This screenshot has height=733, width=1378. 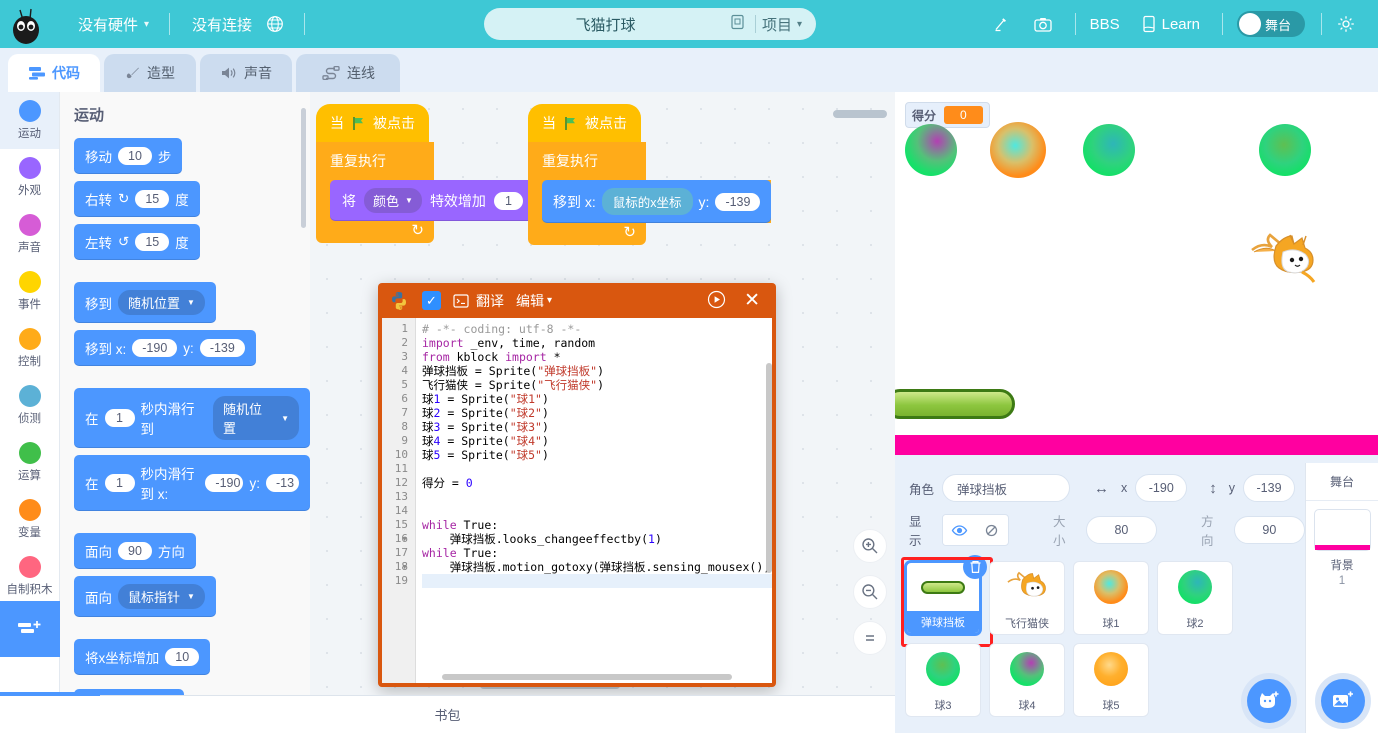 What do you see at coordinates (29, 120) in the screenshot?
I see `category-motion: 运动` at bounding box center [29, 120].